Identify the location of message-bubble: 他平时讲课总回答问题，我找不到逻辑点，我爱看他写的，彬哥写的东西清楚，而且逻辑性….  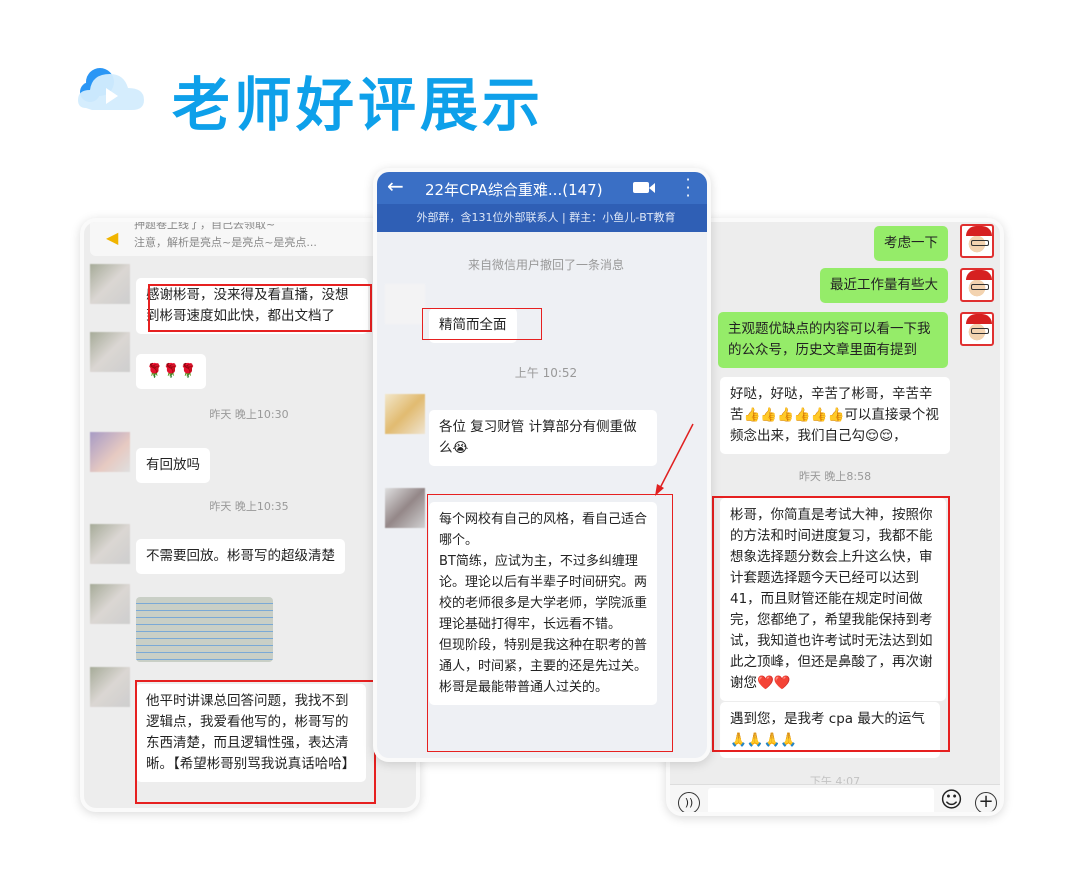
(251, 733).